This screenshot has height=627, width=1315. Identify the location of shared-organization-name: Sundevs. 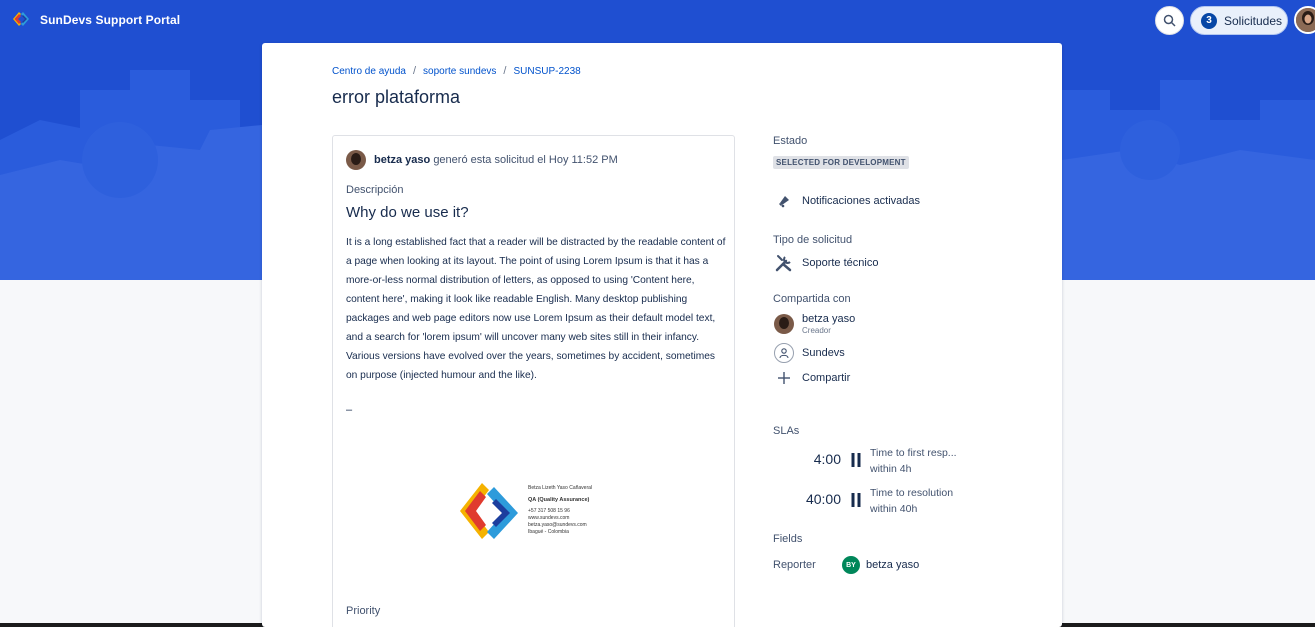
(823, 352).